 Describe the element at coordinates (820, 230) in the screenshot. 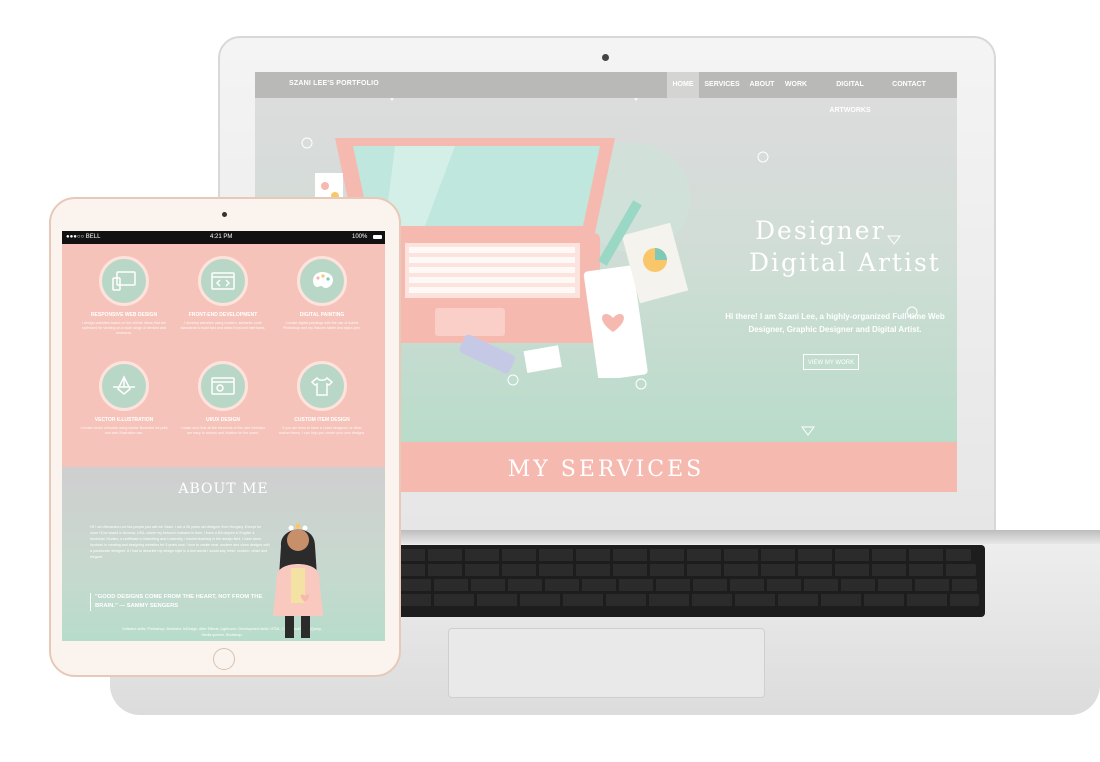

I see `hero-title-line1: Designer` at that location.